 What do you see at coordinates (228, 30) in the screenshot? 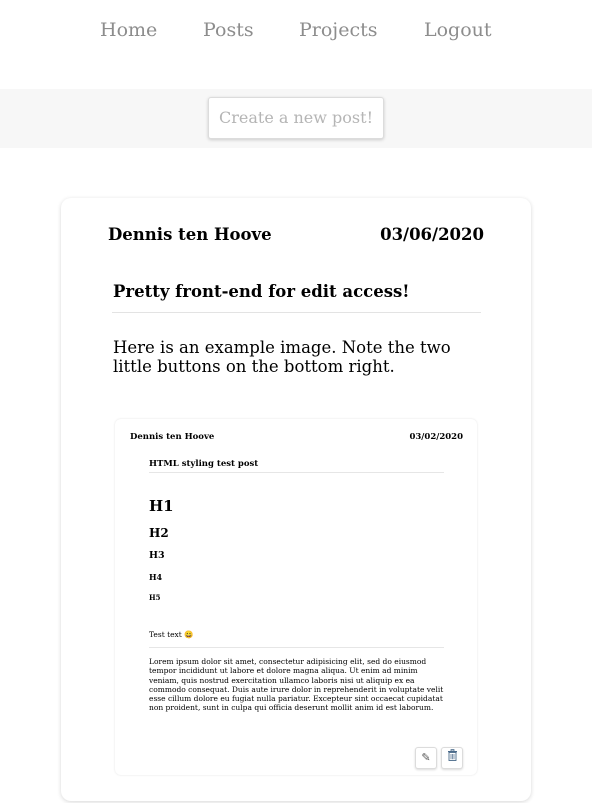
I see `nav-posts-link: Posts` at bounding box center [228, 30].